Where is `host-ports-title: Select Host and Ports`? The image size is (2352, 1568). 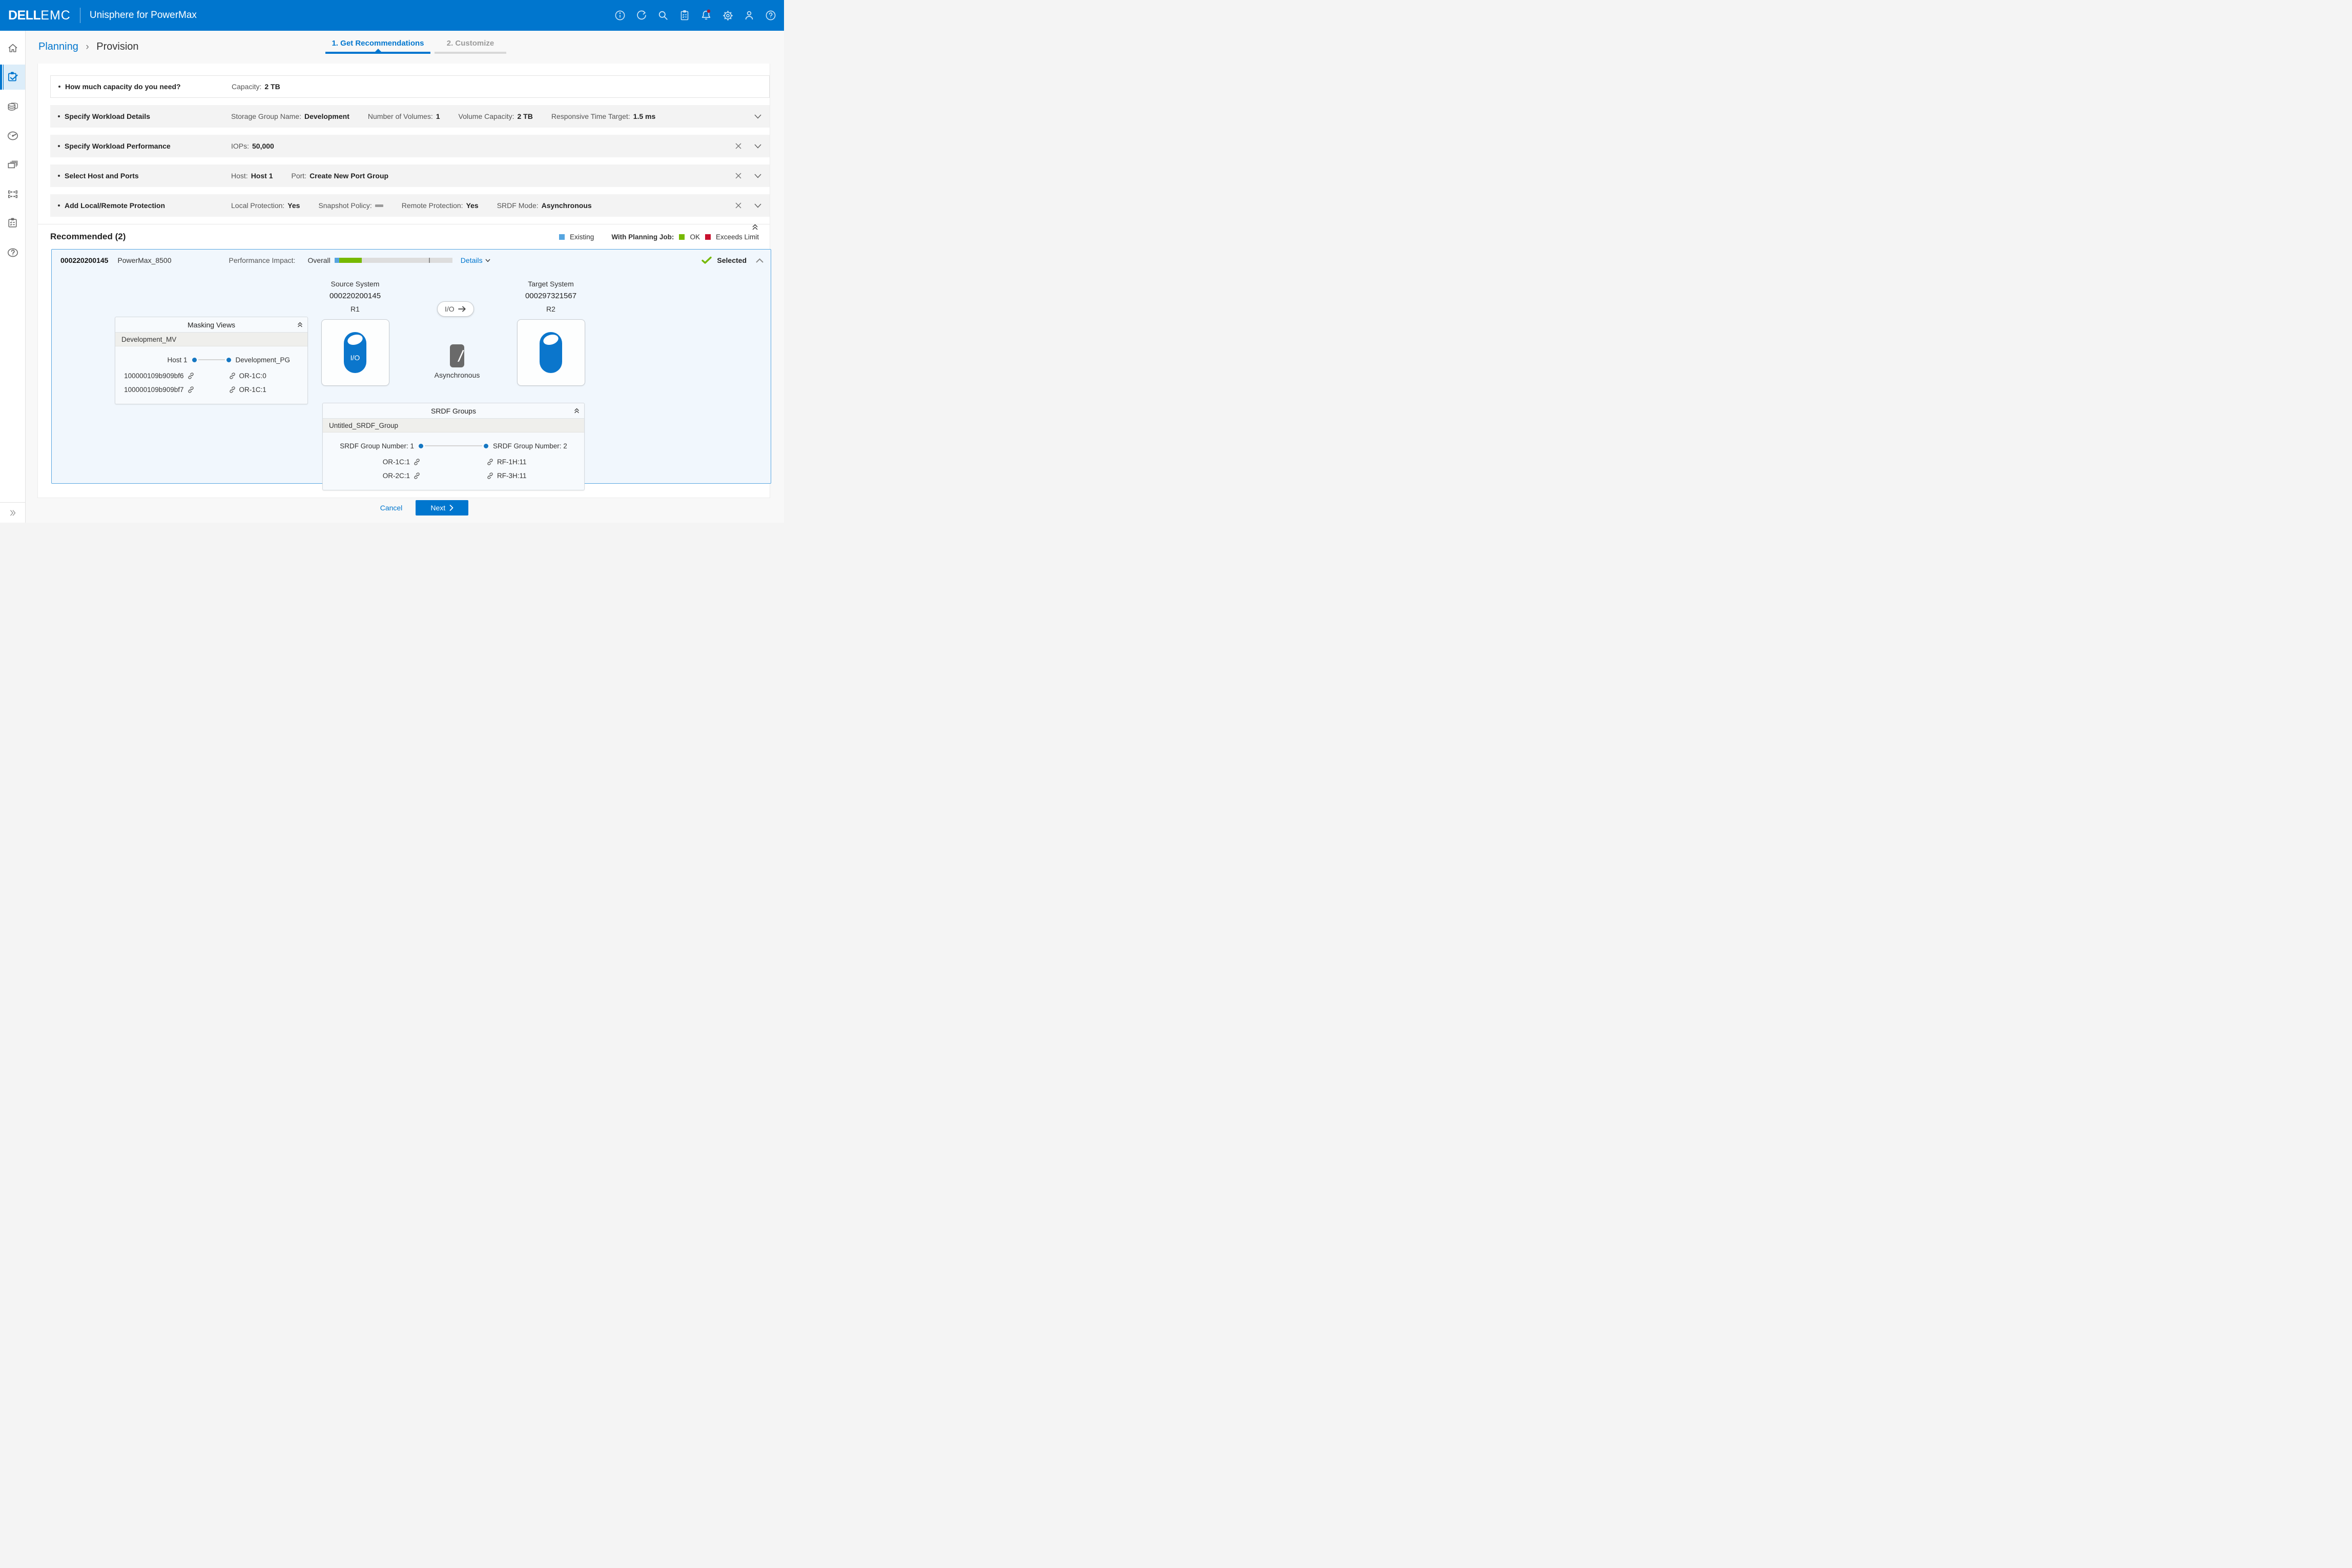
host-ports-title: Select Host and Ports is located at coordinates (102, 176).